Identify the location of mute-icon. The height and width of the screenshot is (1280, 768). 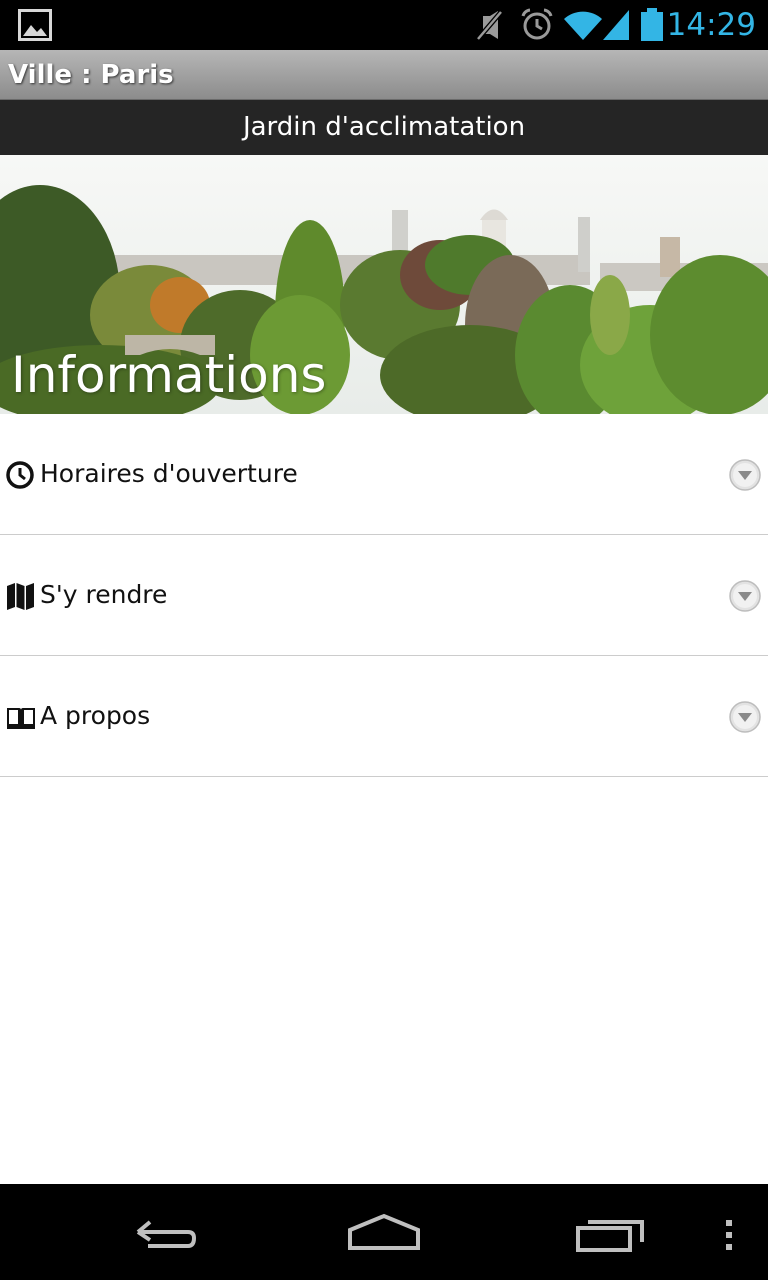
(489, 27).